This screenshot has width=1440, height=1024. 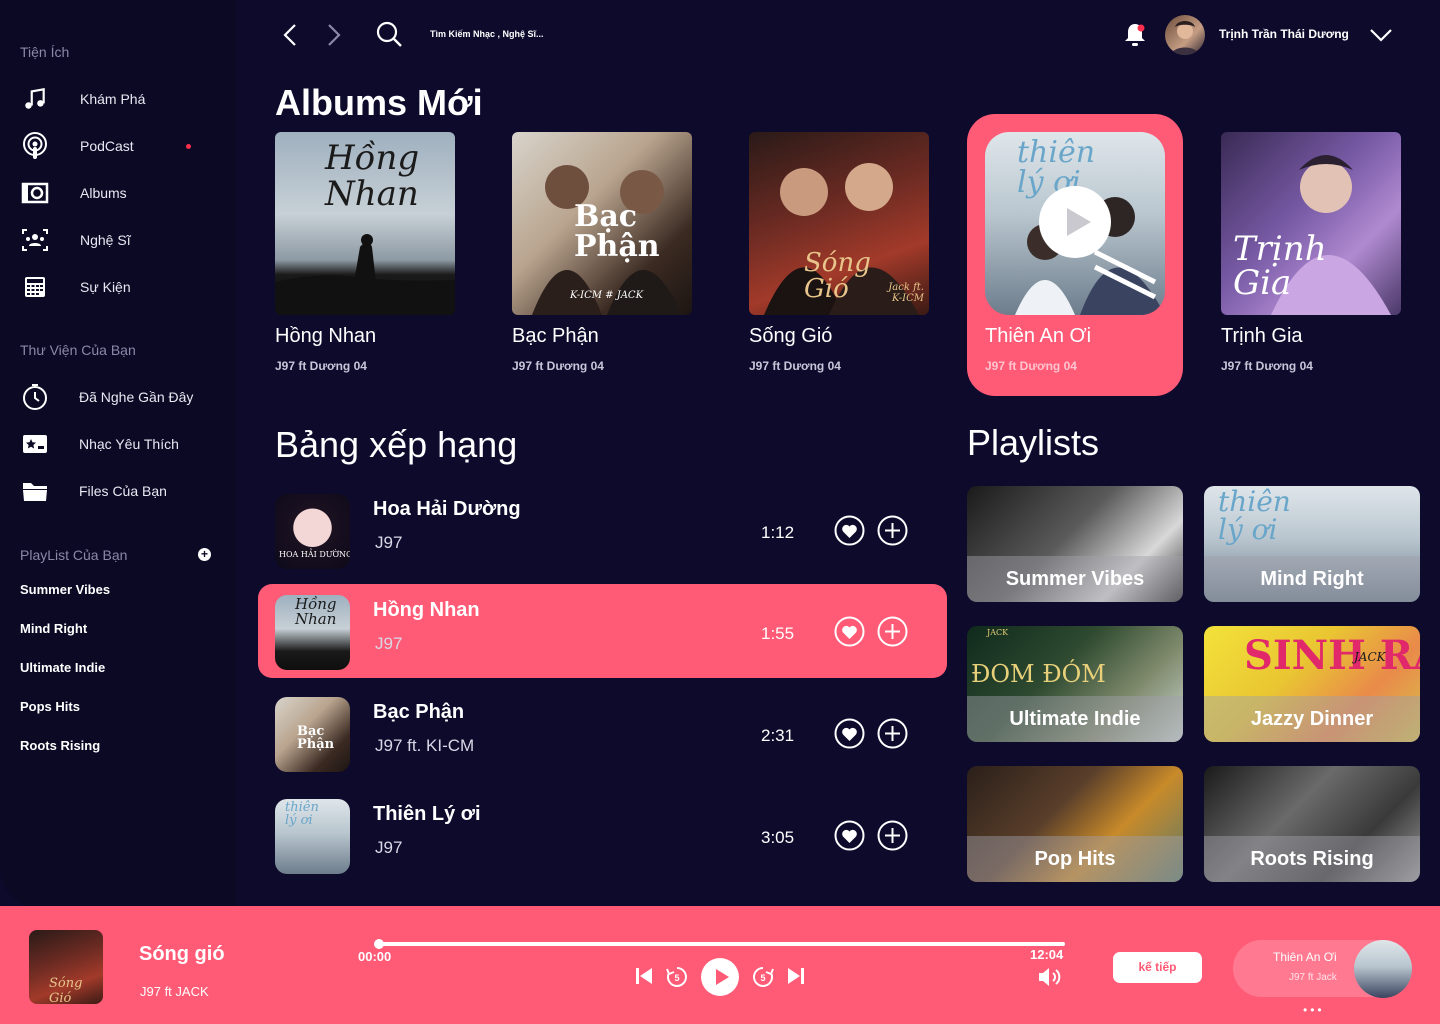 I want to click on sidebar-playlist-item: Ultimate Indie, so click(x=62, y=667).